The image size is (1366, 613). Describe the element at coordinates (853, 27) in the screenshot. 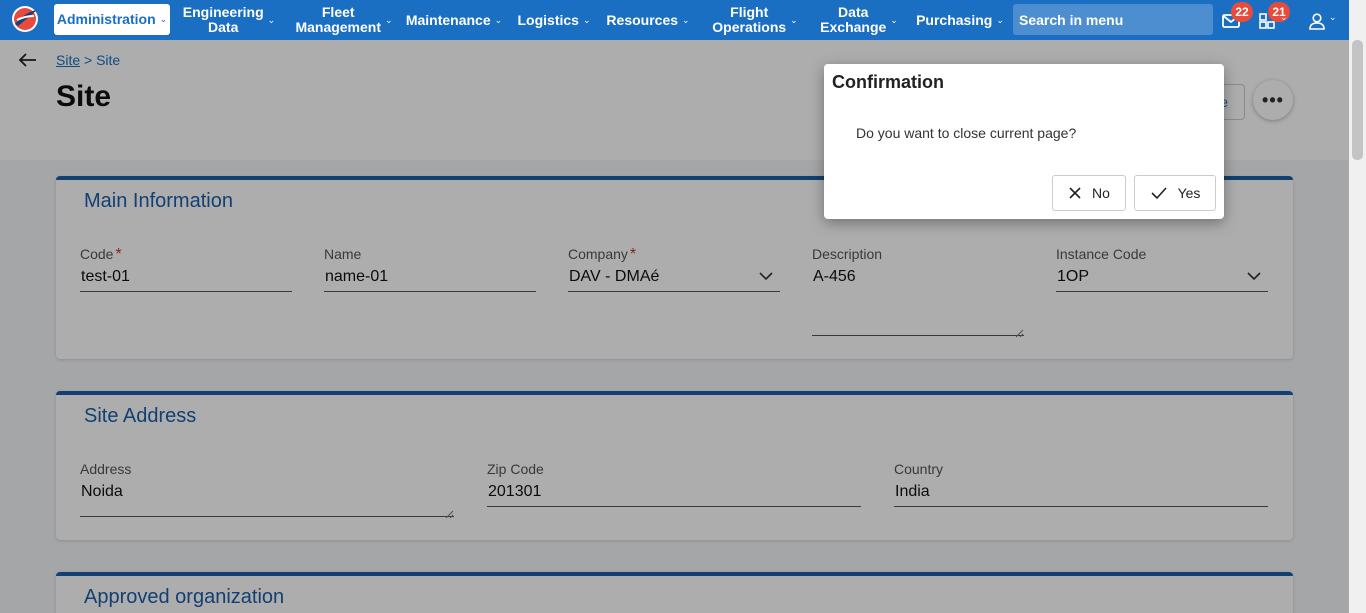

I see `nav-label-line2: Exchange` at that location.